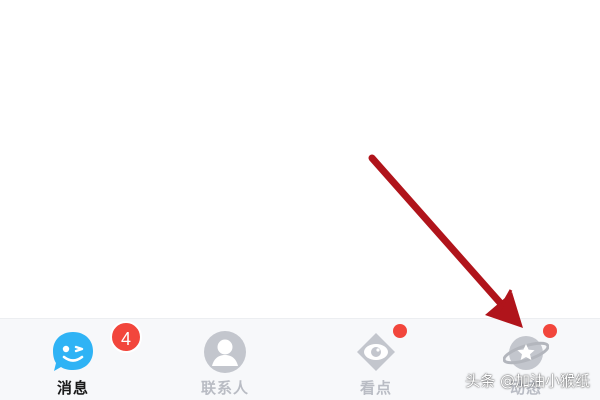  What do you see at coordinates (224, 388) in the screenshot?
I see `tab-contacts-label: 联系人` at bounding box center [224, 388].